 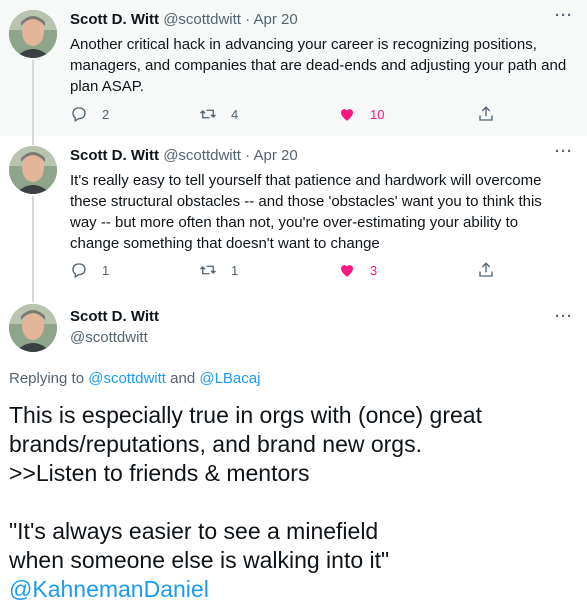 I want to click on reply-button: 1, so click(x=89, y=270).